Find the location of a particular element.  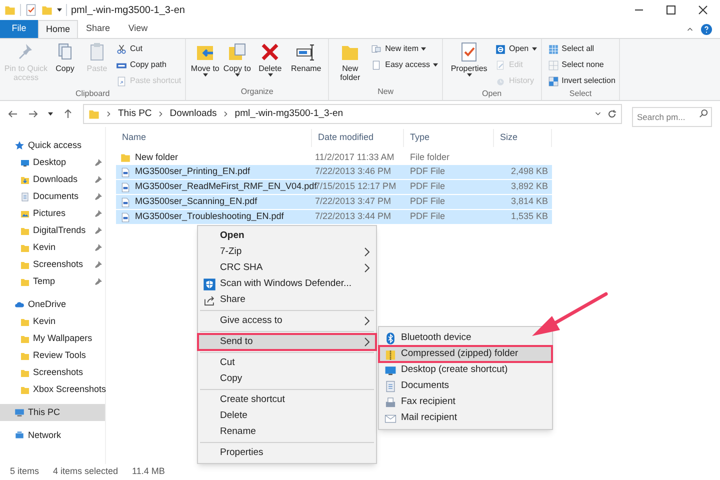

file-row: New folder 11/2/2017 11:33 AM File folder is located at coordinates (334, 157).